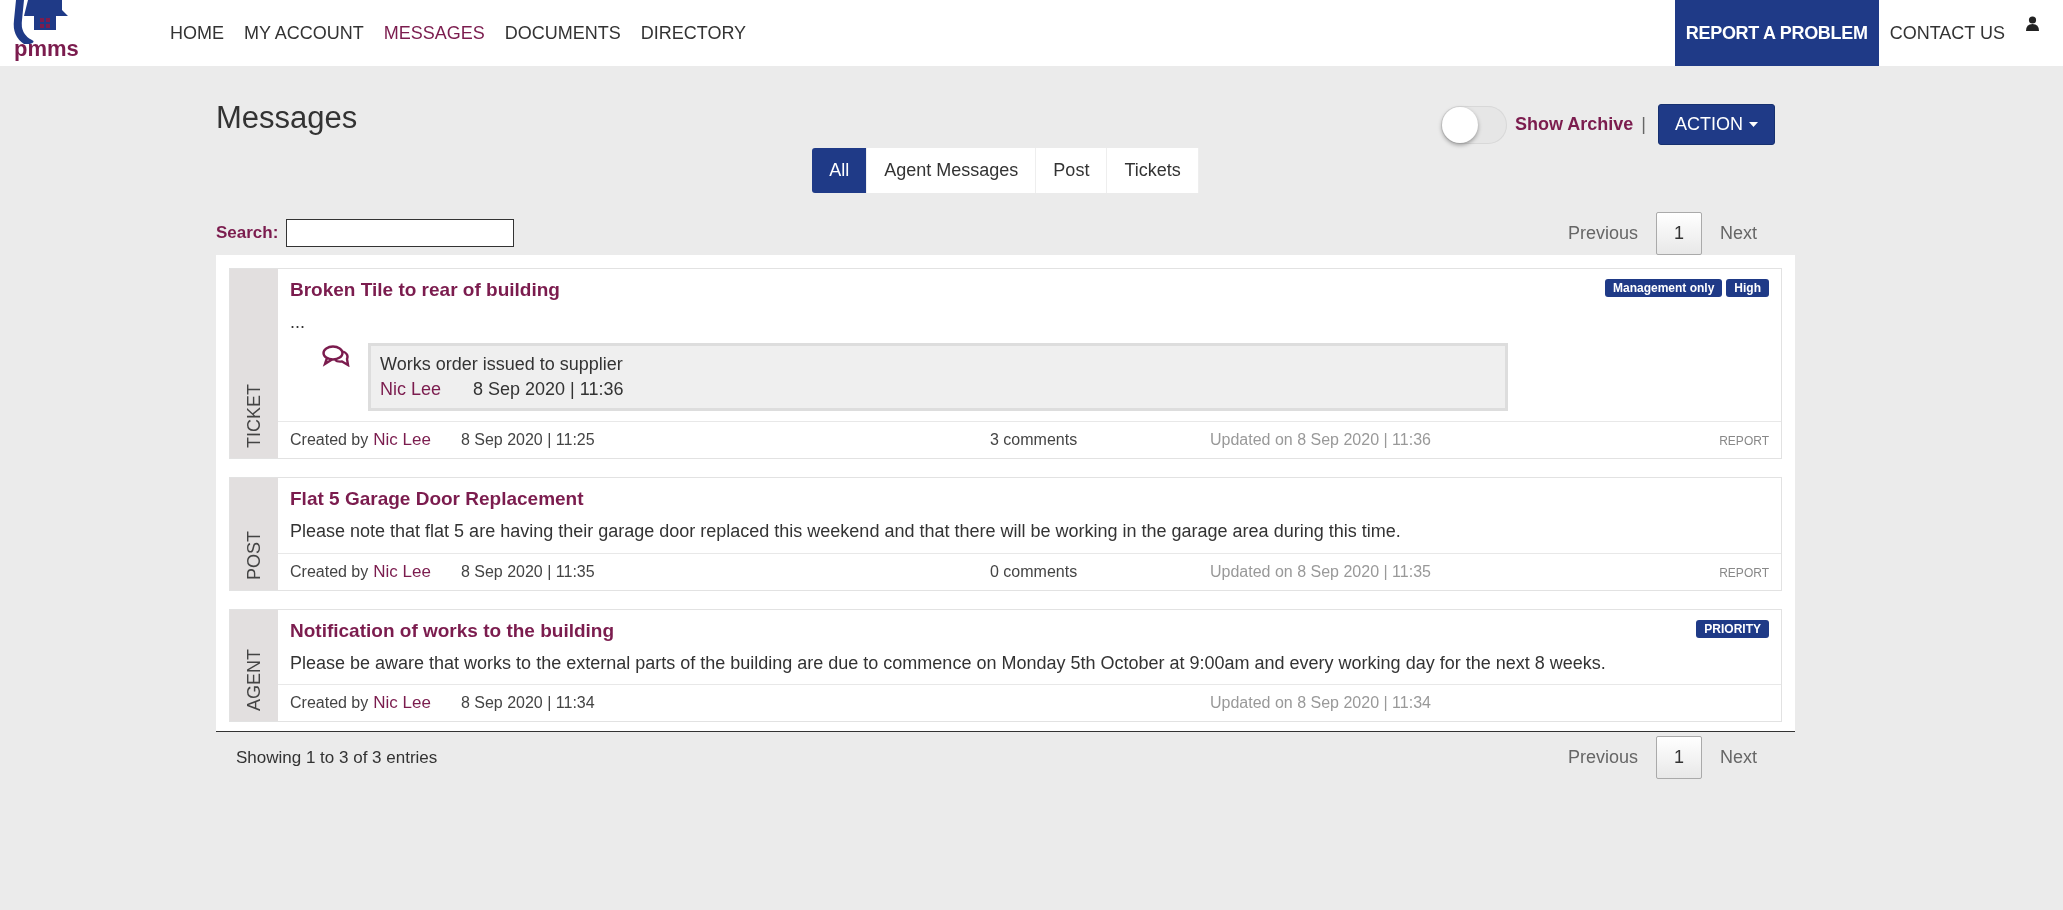 This screenshot has height=910, width=2063. I want to click on comment-count: 0 comments, so click(1034, 571).